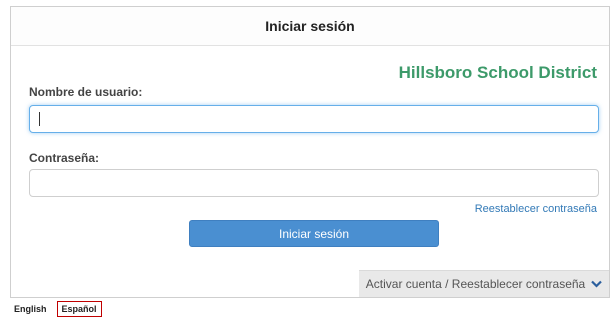 This screenshot has width=616, height=320. What do you see at coordinates (64, 158) in the screenshot?
I see `password-label: Contraseña:` at bounding box center [64, 158].